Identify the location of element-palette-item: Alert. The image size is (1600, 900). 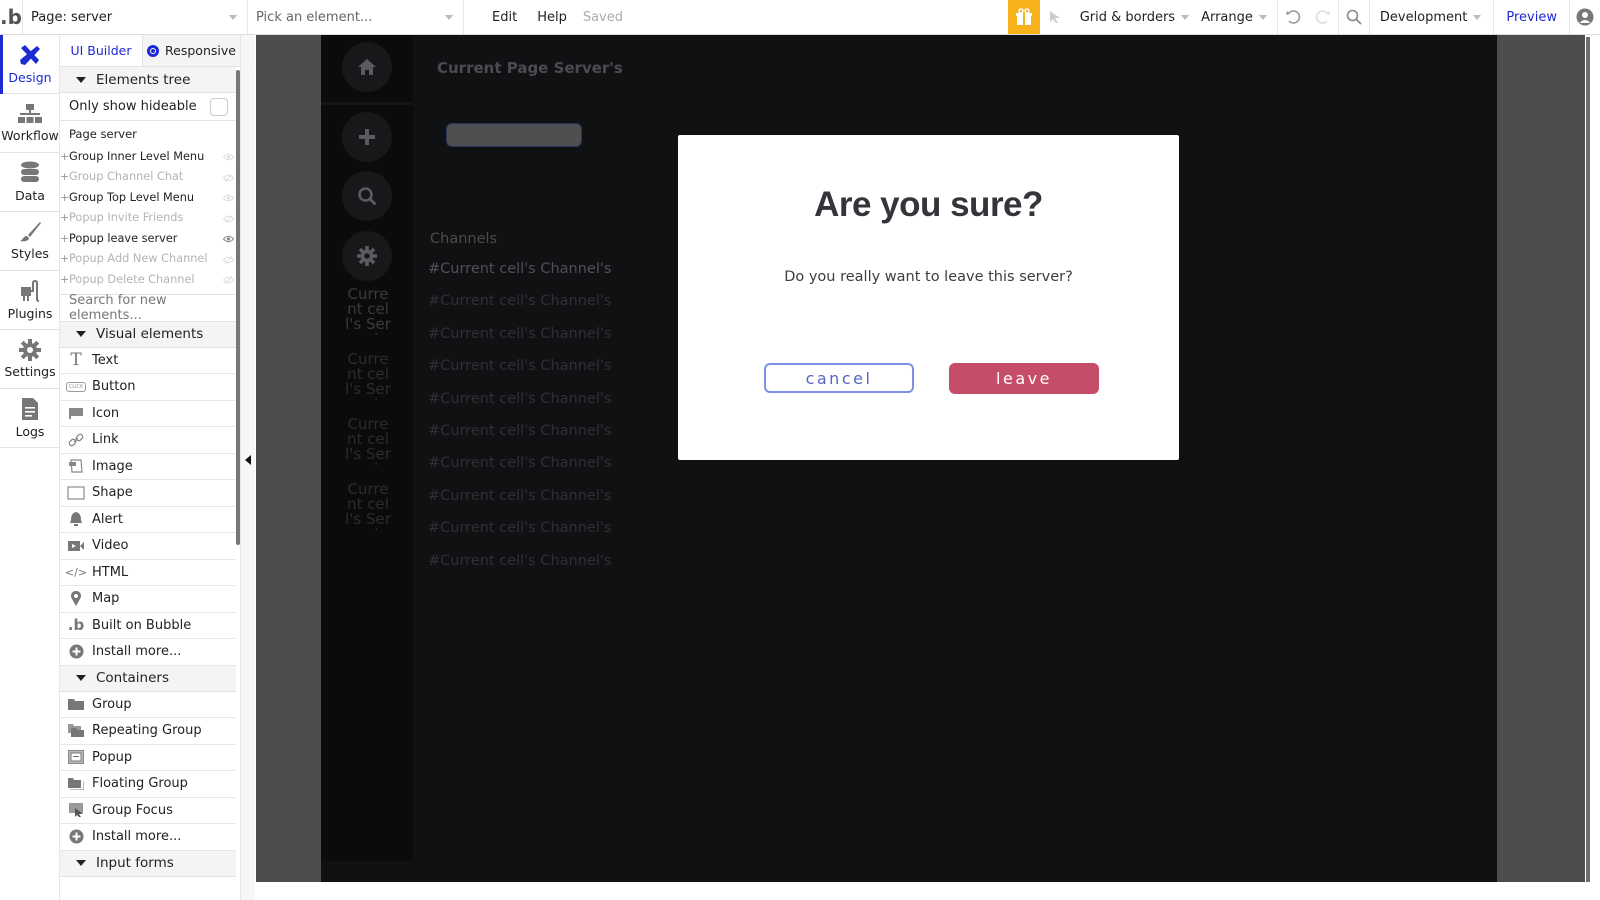
(148, 520).